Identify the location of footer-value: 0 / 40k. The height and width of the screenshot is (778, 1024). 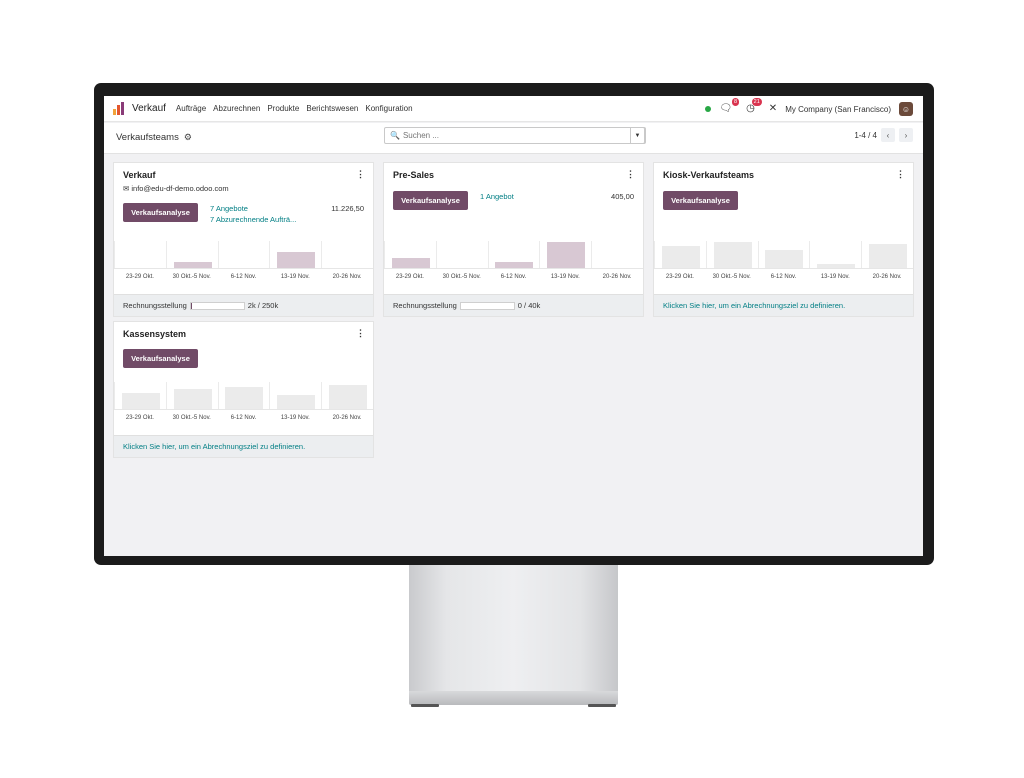
(529, 305).